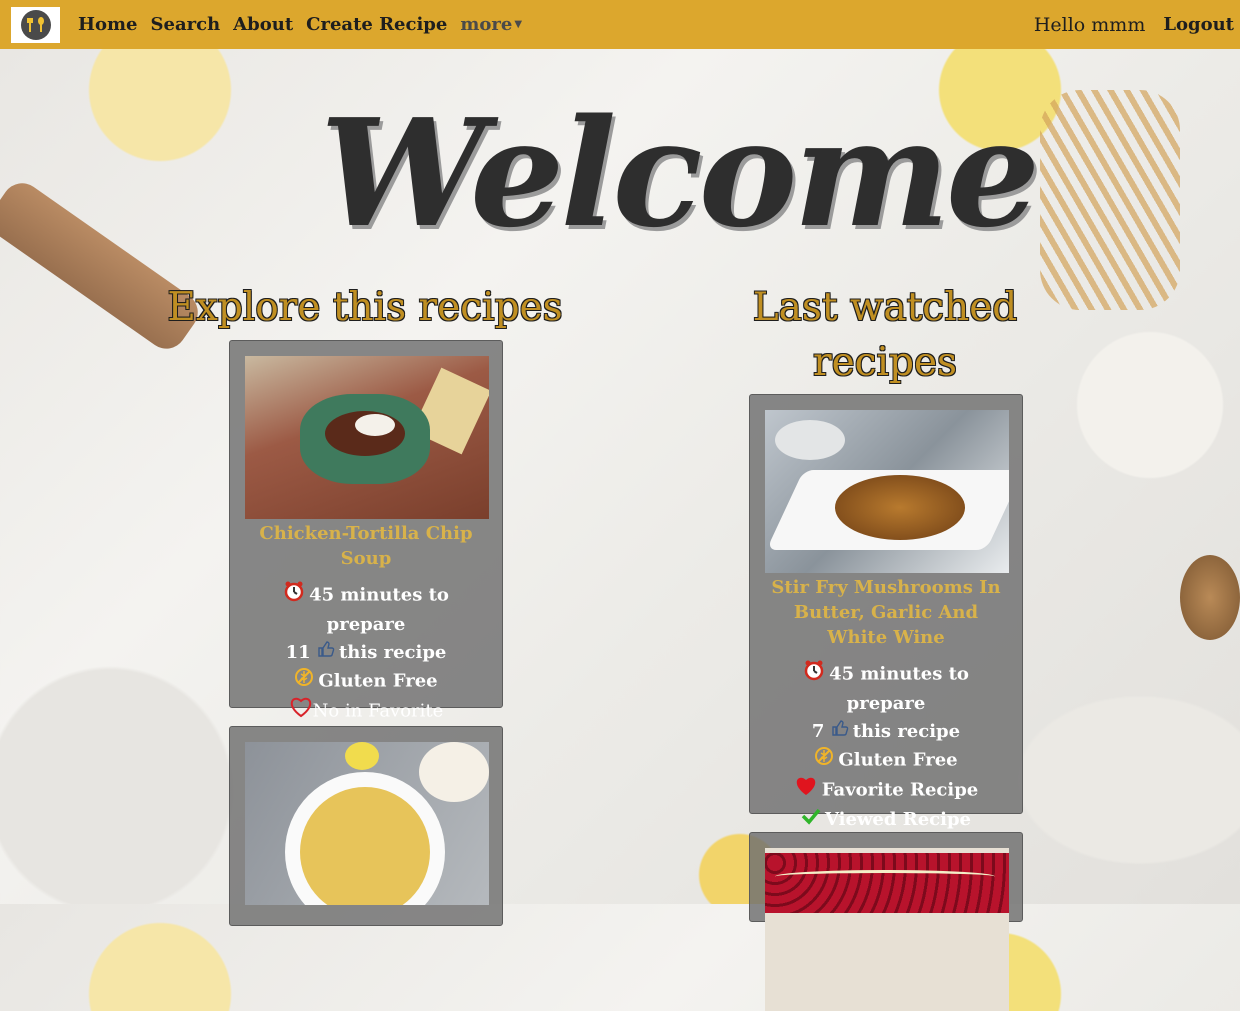 The image size is (1240, 1011). I want to click on favorite-status: No in Favorite, so click(366, 711).